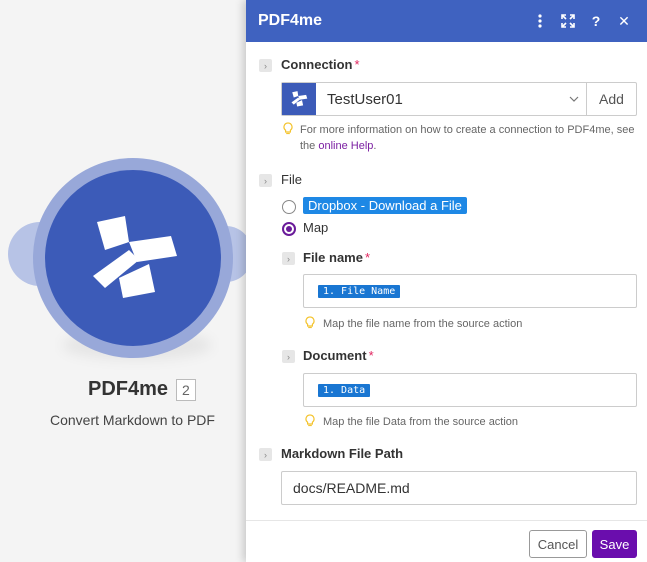 This screenshot has width=647, height=562. I want to click on module-name: PDF4me, so click(128, 389).